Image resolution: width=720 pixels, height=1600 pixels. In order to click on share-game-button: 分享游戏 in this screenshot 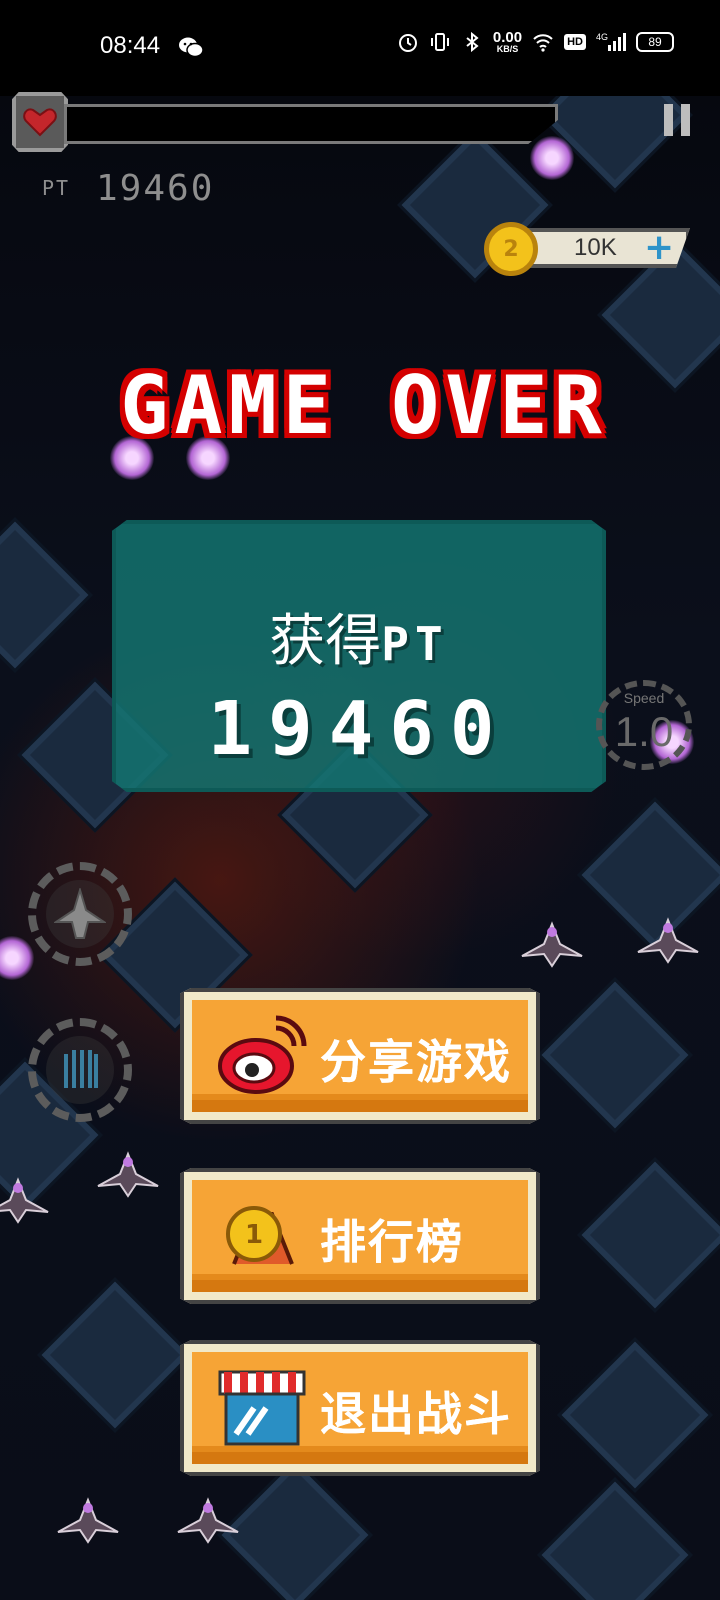, I will do `click(360, 1056)`.